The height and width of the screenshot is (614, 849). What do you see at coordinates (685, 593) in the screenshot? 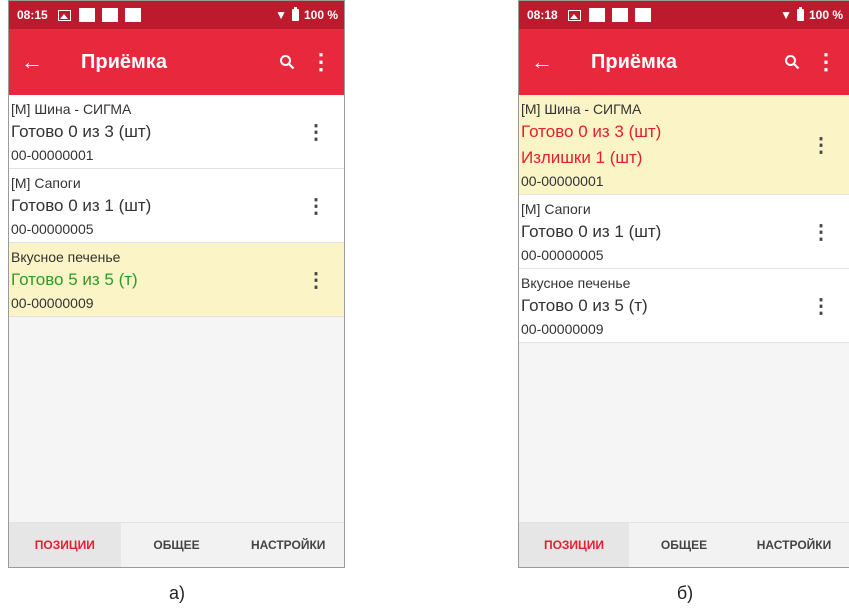
I see `caption-b: б)` at bounding box center [685, 593].